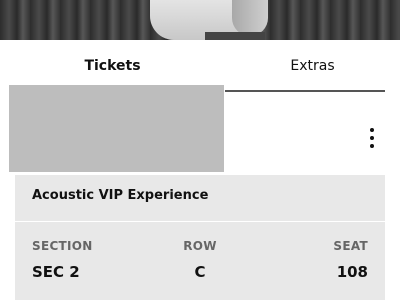 The width and height of the screenshot is (400, 300). What do you see at coordinates (235, 36) in the screenshot?
I see `hero-figure-belt` at bounding box center [235, 36].